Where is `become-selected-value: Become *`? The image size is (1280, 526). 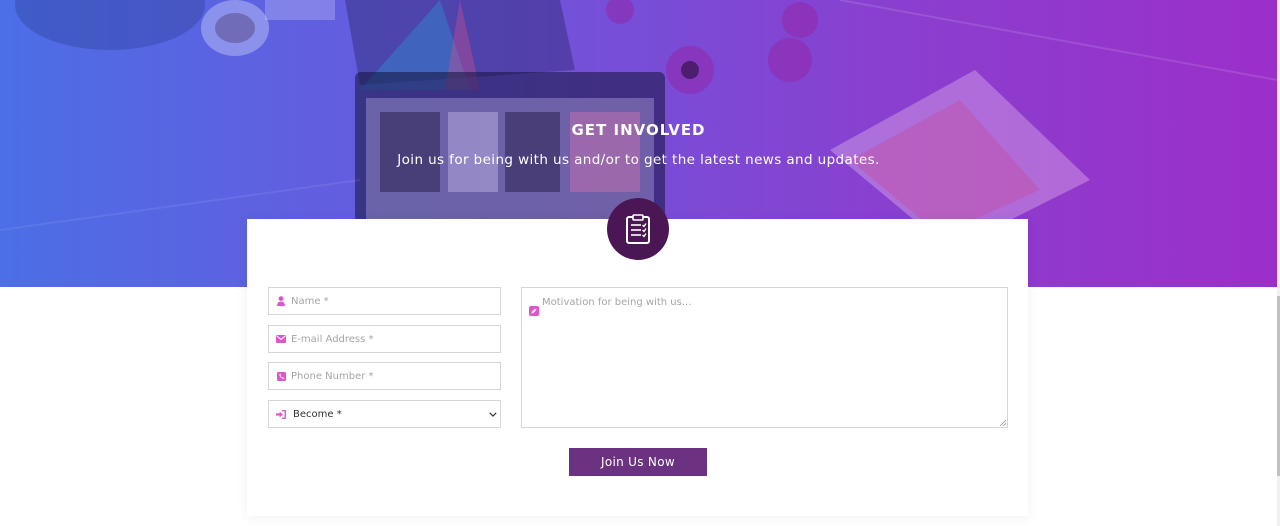 become-selected-value: Become * is located at coordinates (317, 414).